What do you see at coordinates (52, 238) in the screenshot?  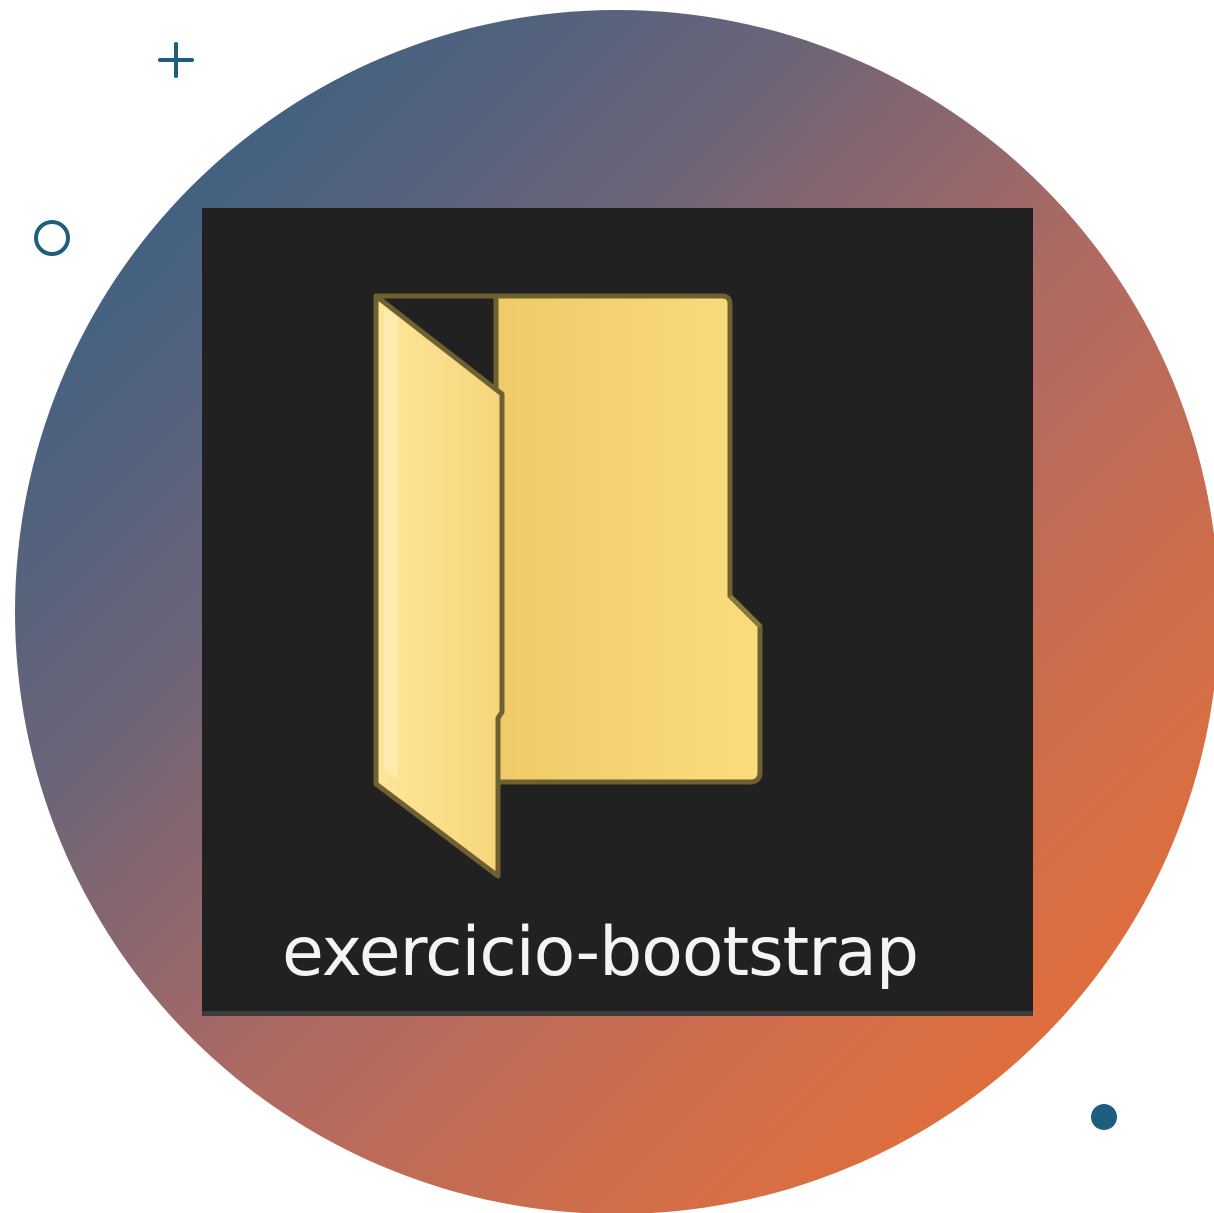 I see `ring-icon` at bounding box center [52, 238].